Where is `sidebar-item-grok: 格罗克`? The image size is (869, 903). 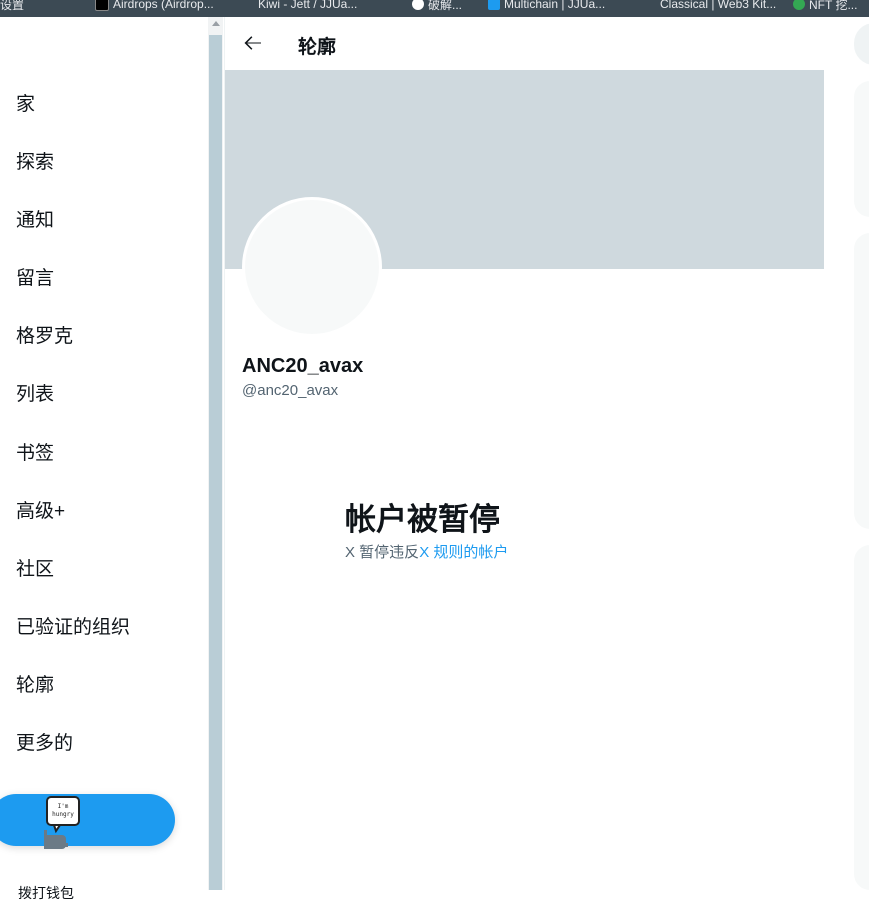 sidebar-item-grok: 格罗克 is located at coordinates (44, 337).